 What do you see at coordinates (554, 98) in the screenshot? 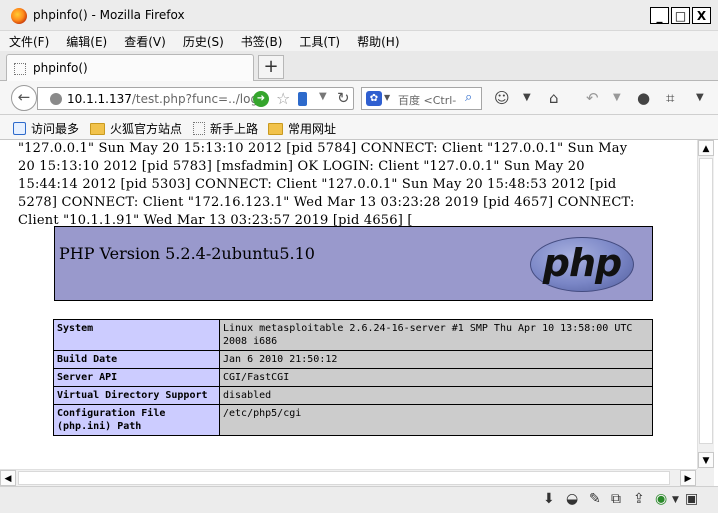
I see `home-icon: ⌂` at bounding box center [554, 98].